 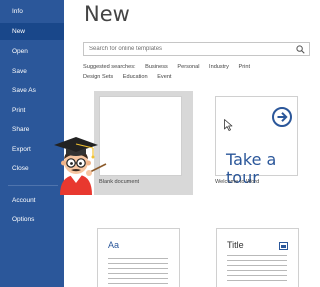 What do you see at coordinates (32, 11) in the screenshot?
I see `sidebar-item-info: Info` at bounding box center [32, 11].